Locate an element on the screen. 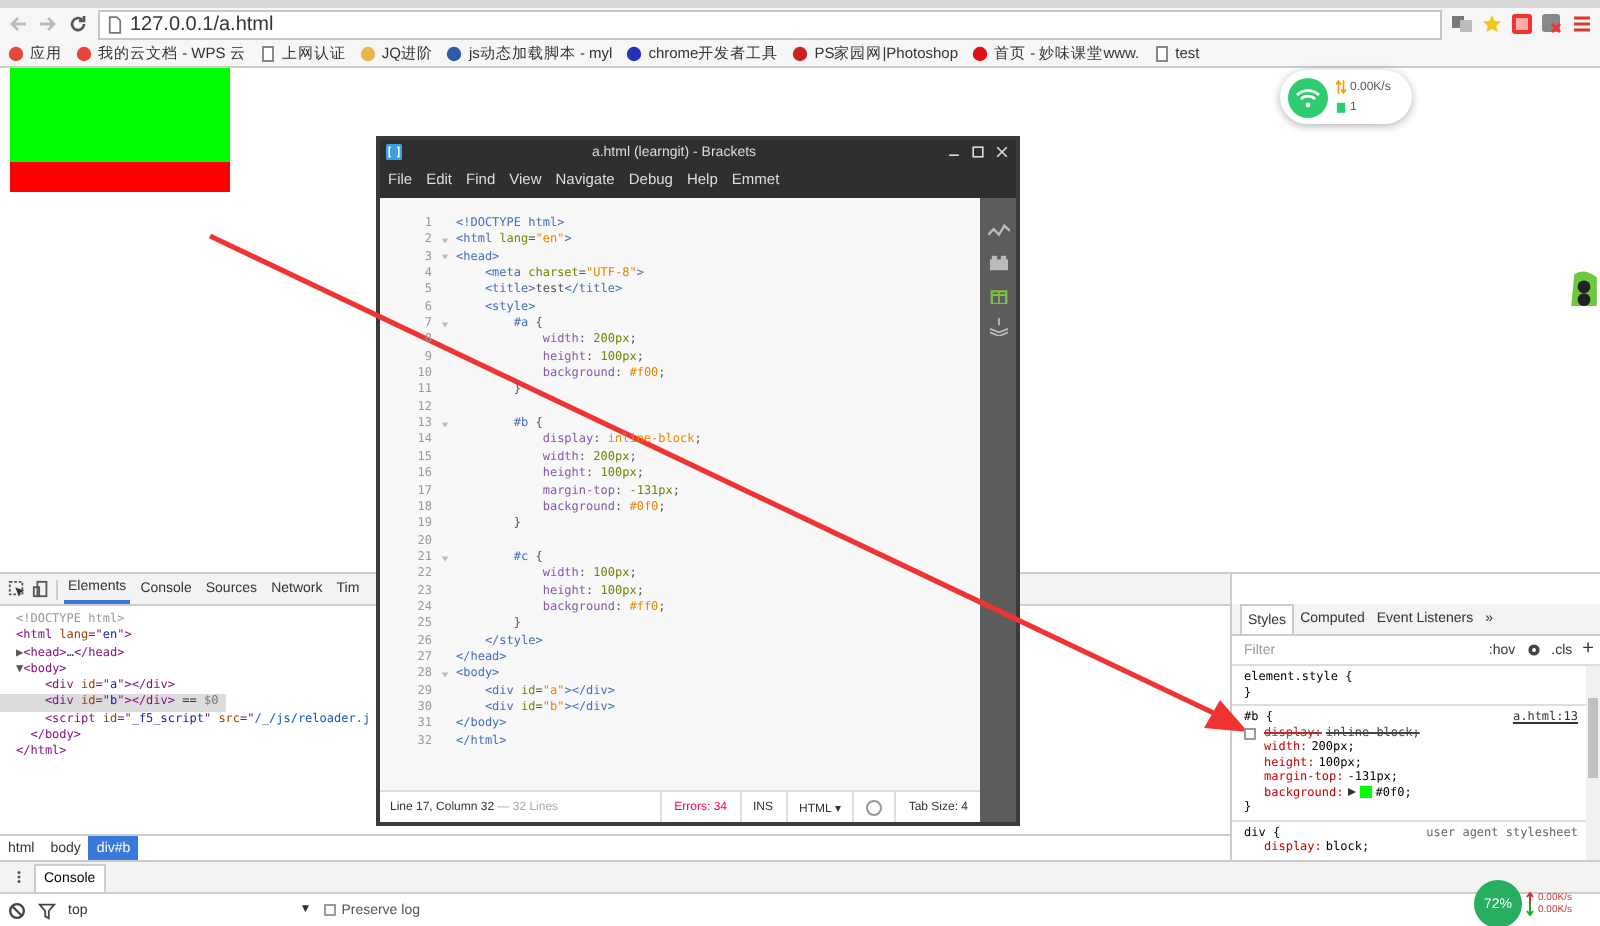 The image size is (1600, 926). page-icon is located at coordinates (115, 24).